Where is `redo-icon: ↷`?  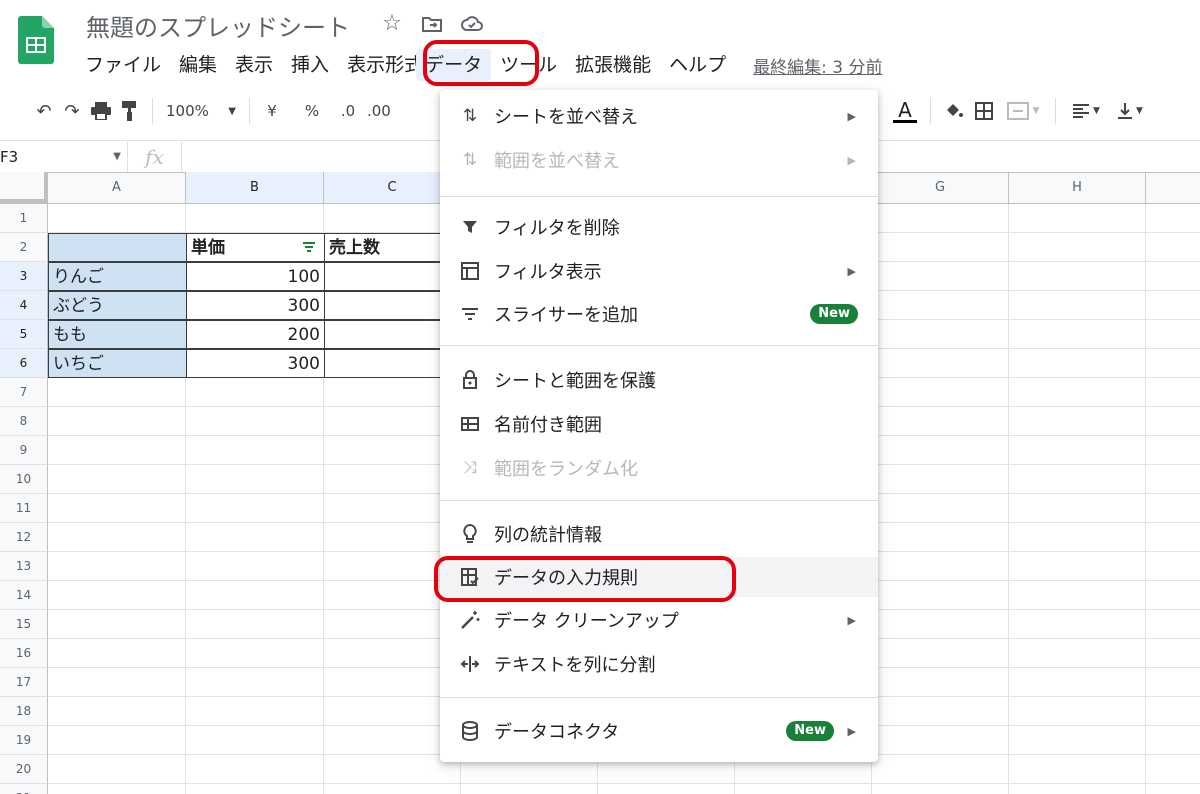 redo-icon: ↷ is located at coordinates (72, 111).